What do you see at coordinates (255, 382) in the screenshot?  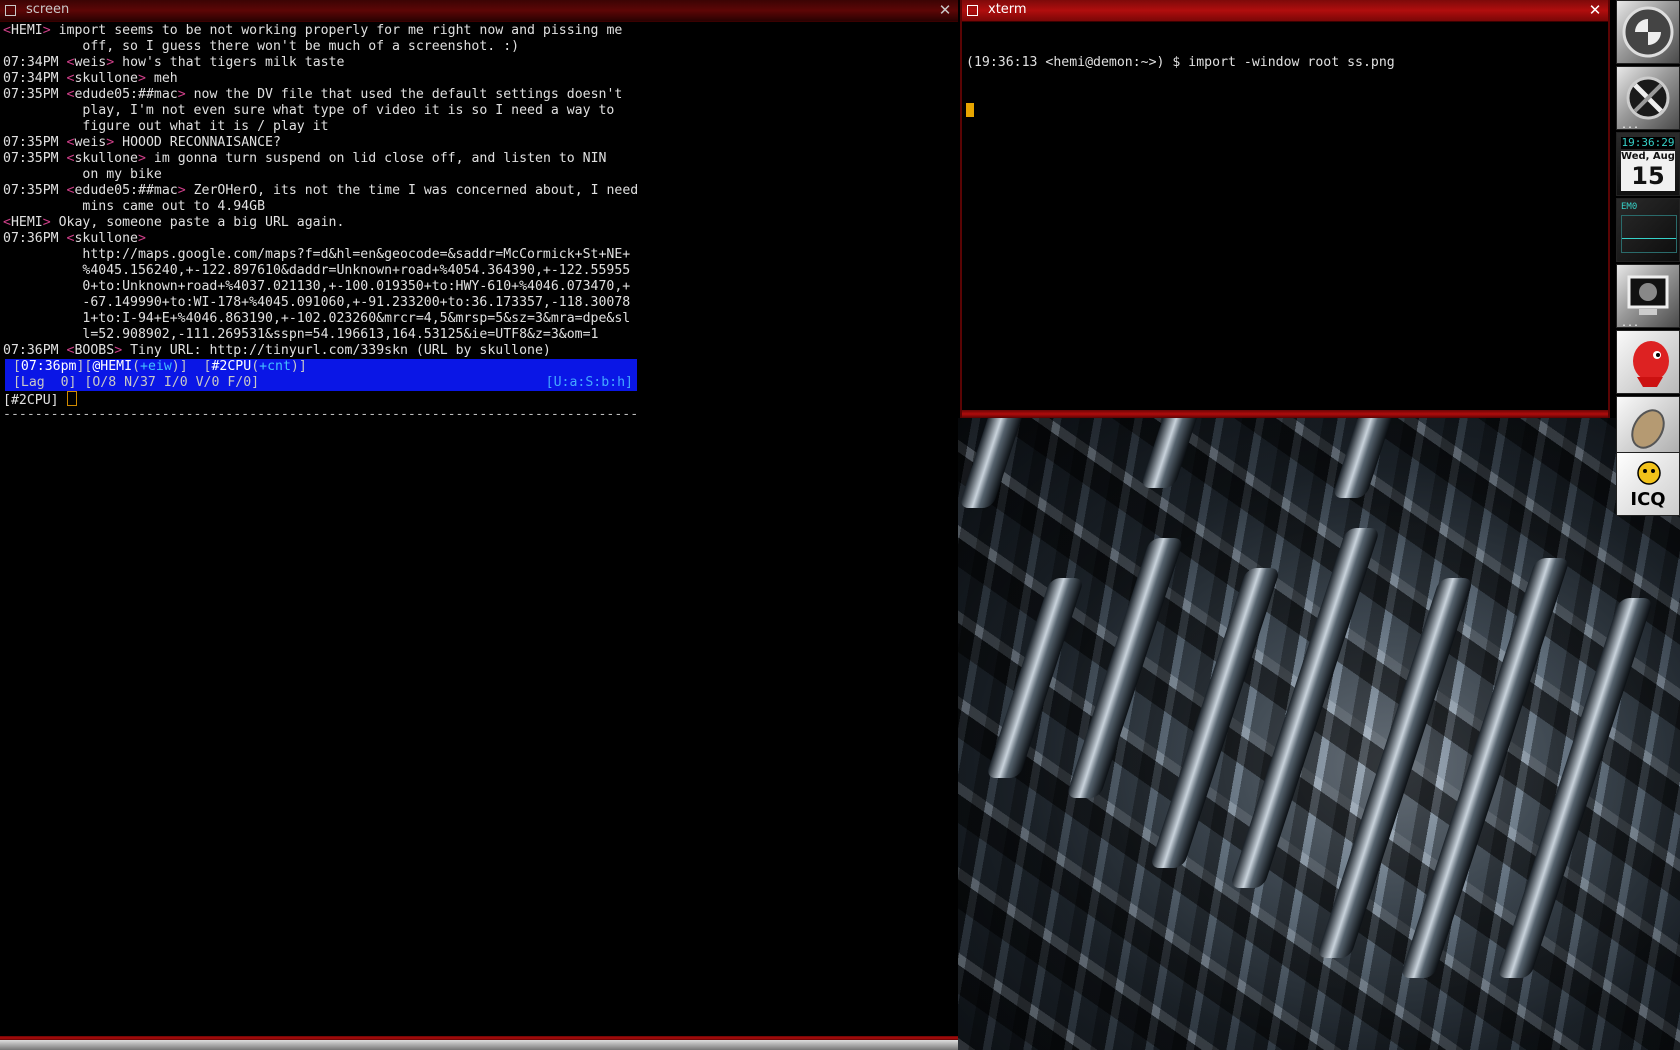 I see `status-bracket: ]` at bounding box center [255, 382].